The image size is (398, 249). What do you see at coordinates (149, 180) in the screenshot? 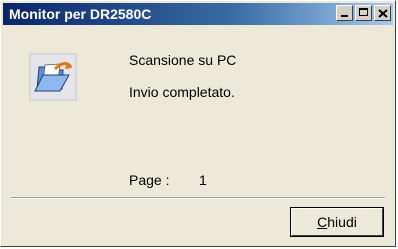
I see `page-label: Page :` at bounding box center [149, 180].